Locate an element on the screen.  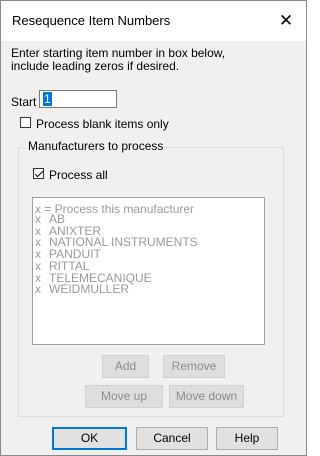
process-blank-checkbox is located at coordinates (25, 122).